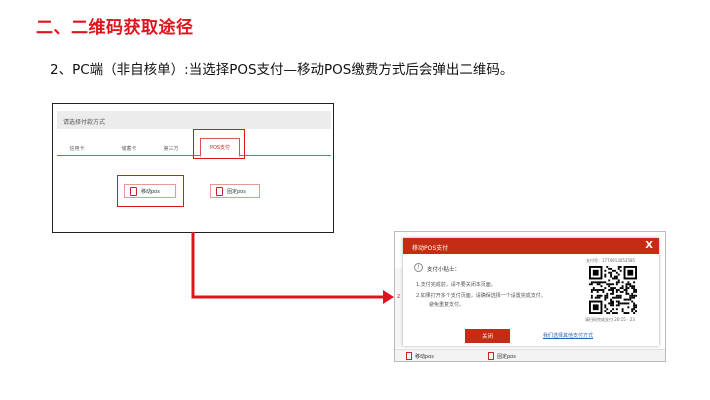  Describe the element at coordinates (610, 319) in the screenshot. I see `qr-caption: 请扫码完成支付 20:15 - 23` at that location.